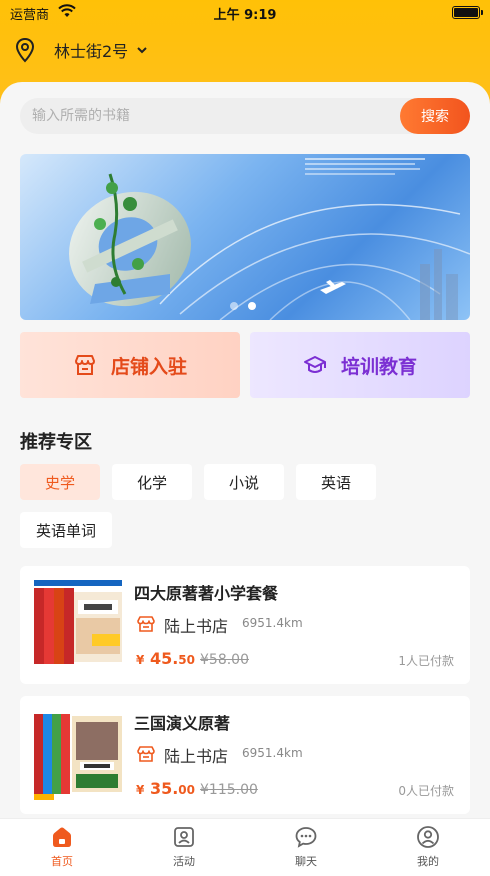  What do you see at coordinates (184, 849) in the screenshot?
I see `tab-activity: 活动` at bounding box center [184, 849].